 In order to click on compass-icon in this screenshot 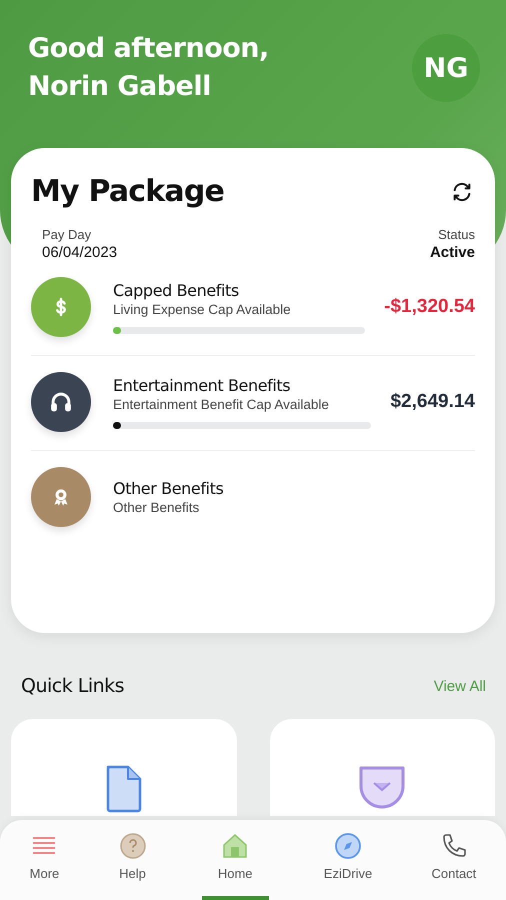, I will do `click(348, 846)`.